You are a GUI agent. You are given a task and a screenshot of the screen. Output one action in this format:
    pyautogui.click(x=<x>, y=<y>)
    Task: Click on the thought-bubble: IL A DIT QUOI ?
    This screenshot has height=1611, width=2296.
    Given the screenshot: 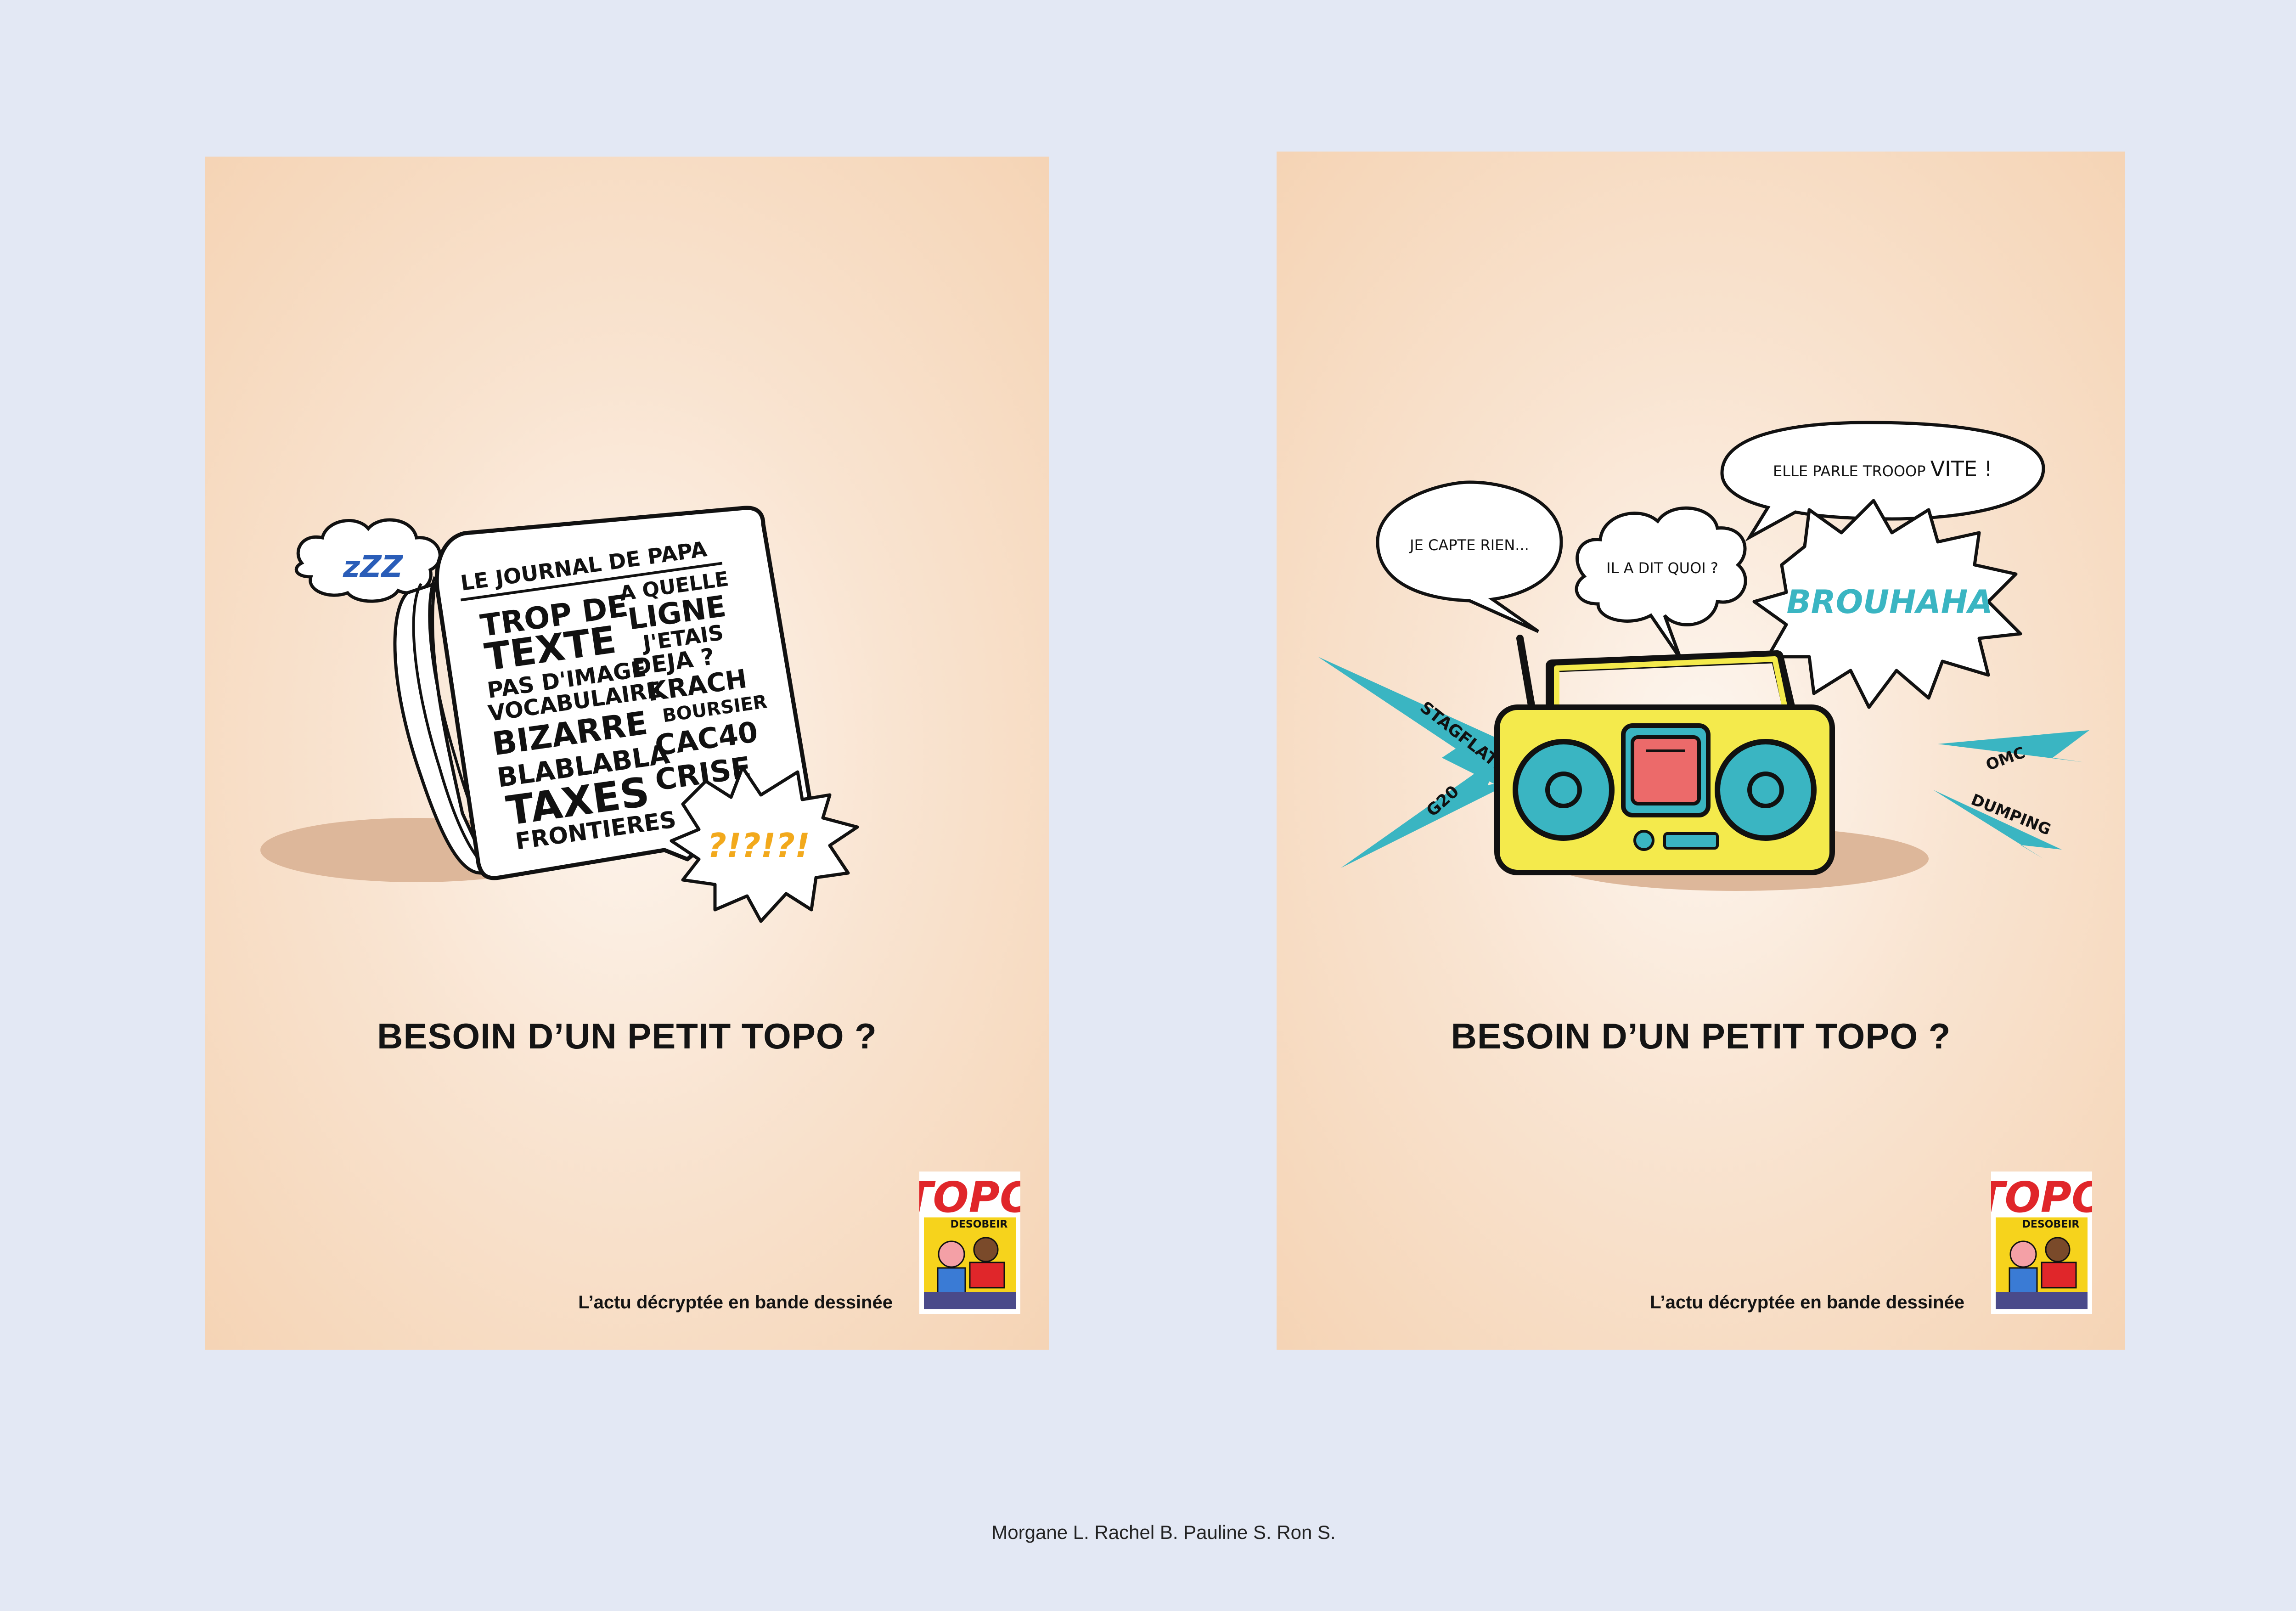 What is the action you would take?
    pyautogui.click(x=1661, y=583)
    